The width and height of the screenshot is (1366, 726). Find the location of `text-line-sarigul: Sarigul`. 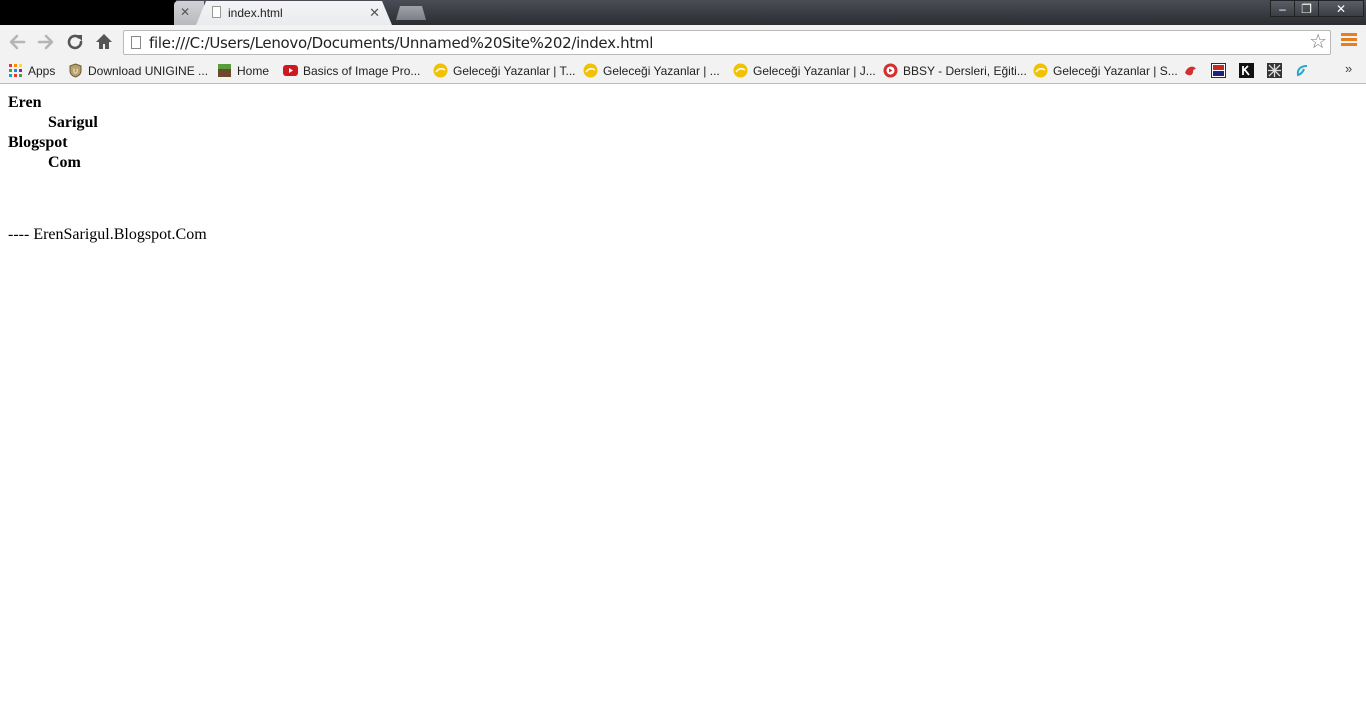

text-line-sarigul: Sarigul is located at coordinates (73, 122).